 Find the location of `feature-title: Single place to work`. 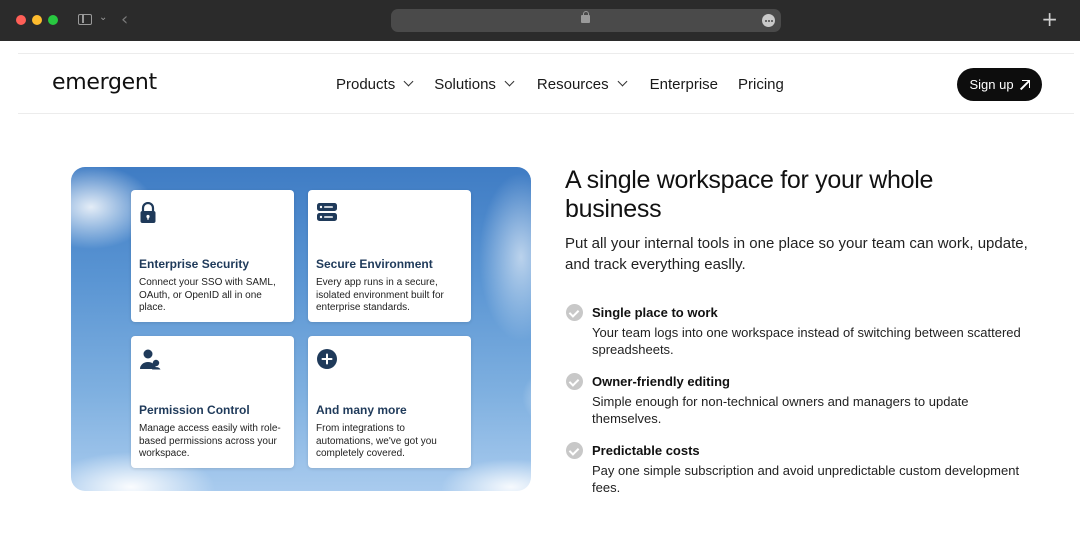

feature-title: Single place to work is located at coordinates (655, 312).